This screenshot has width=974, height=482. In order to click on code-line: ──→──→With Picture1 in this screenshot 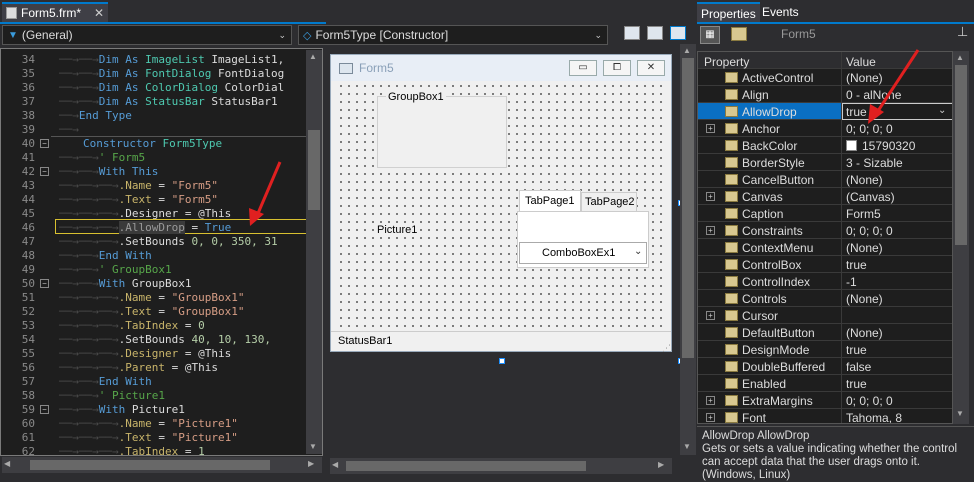, I will do `click(122, 409)`.